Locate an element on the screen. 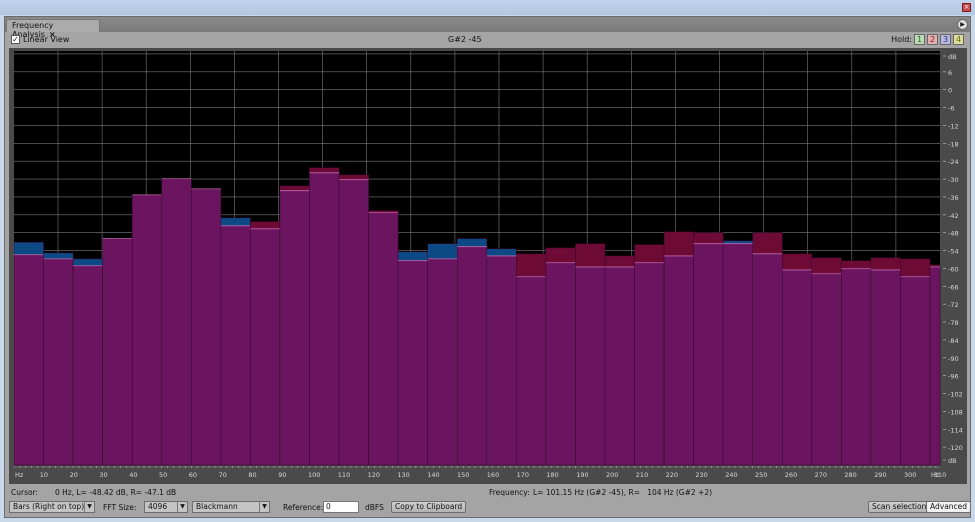 The image size is (975, 522). window-function-select: Blackmann ▼ is located at coordinates (231, 507).